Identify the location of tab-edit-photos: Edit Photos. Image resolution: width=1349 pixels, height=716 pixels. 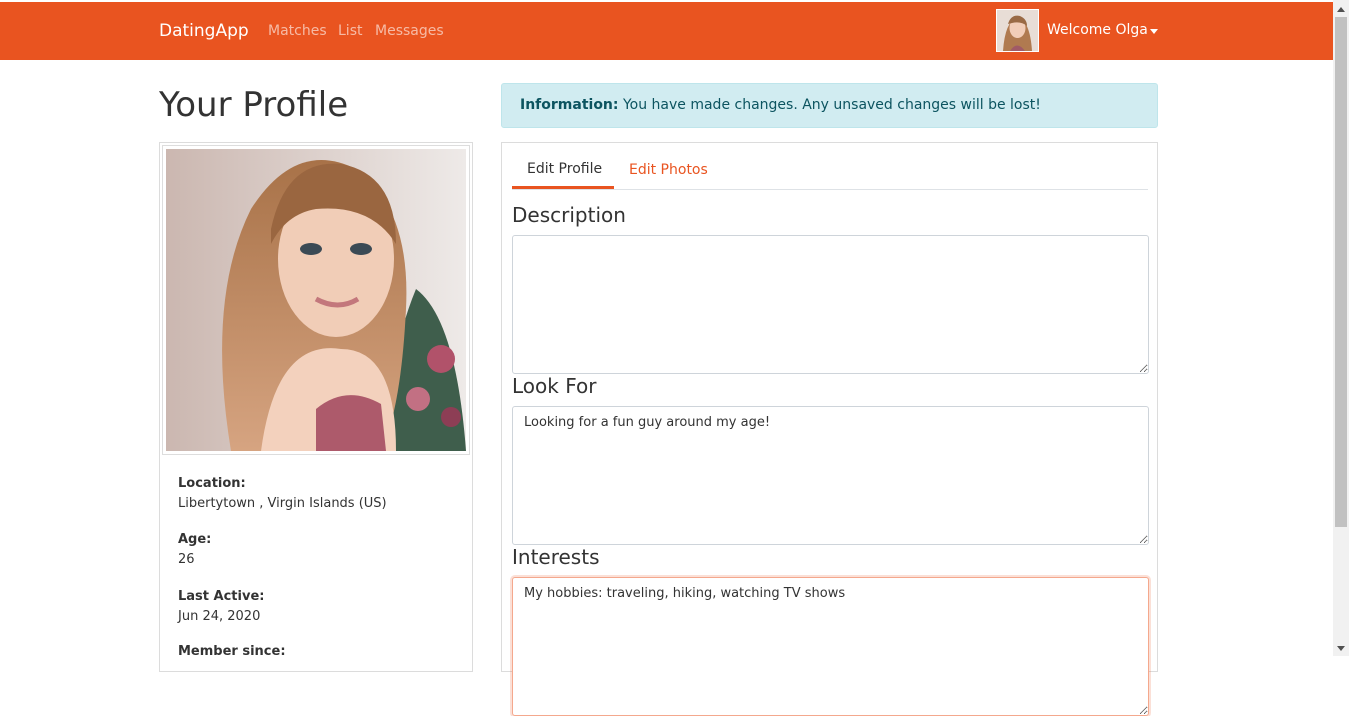
(668, 170).